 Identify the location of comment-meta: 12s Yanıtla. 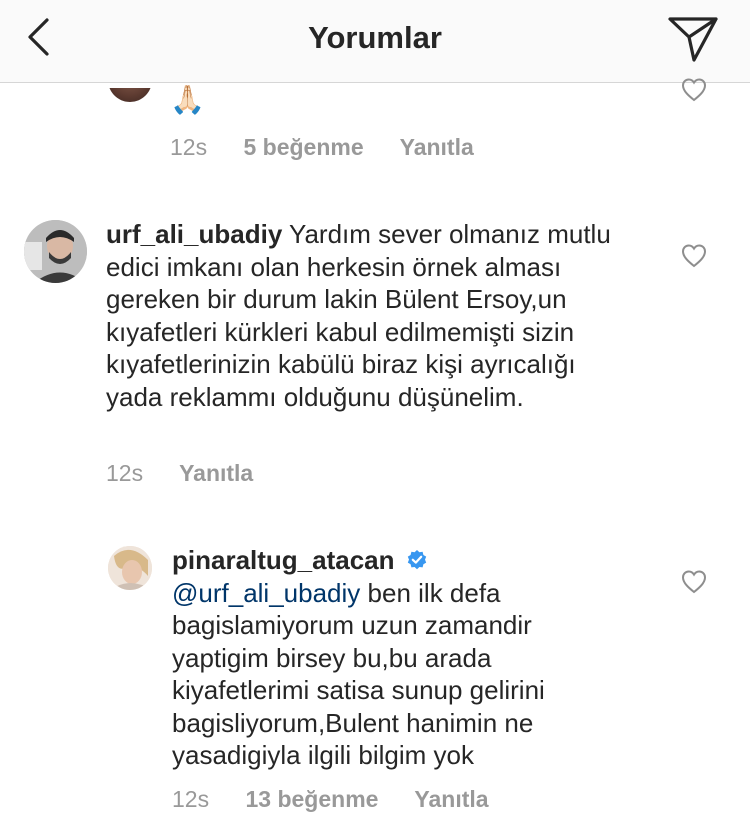
(194, 473).